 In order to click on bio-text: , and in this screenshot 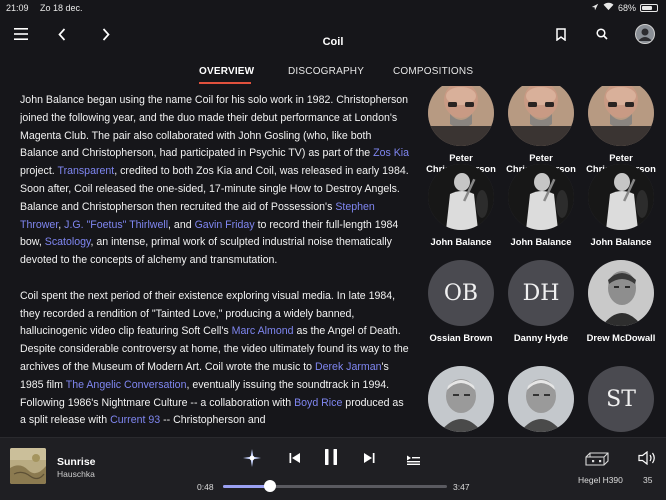, I will do `click(181, 224)`.